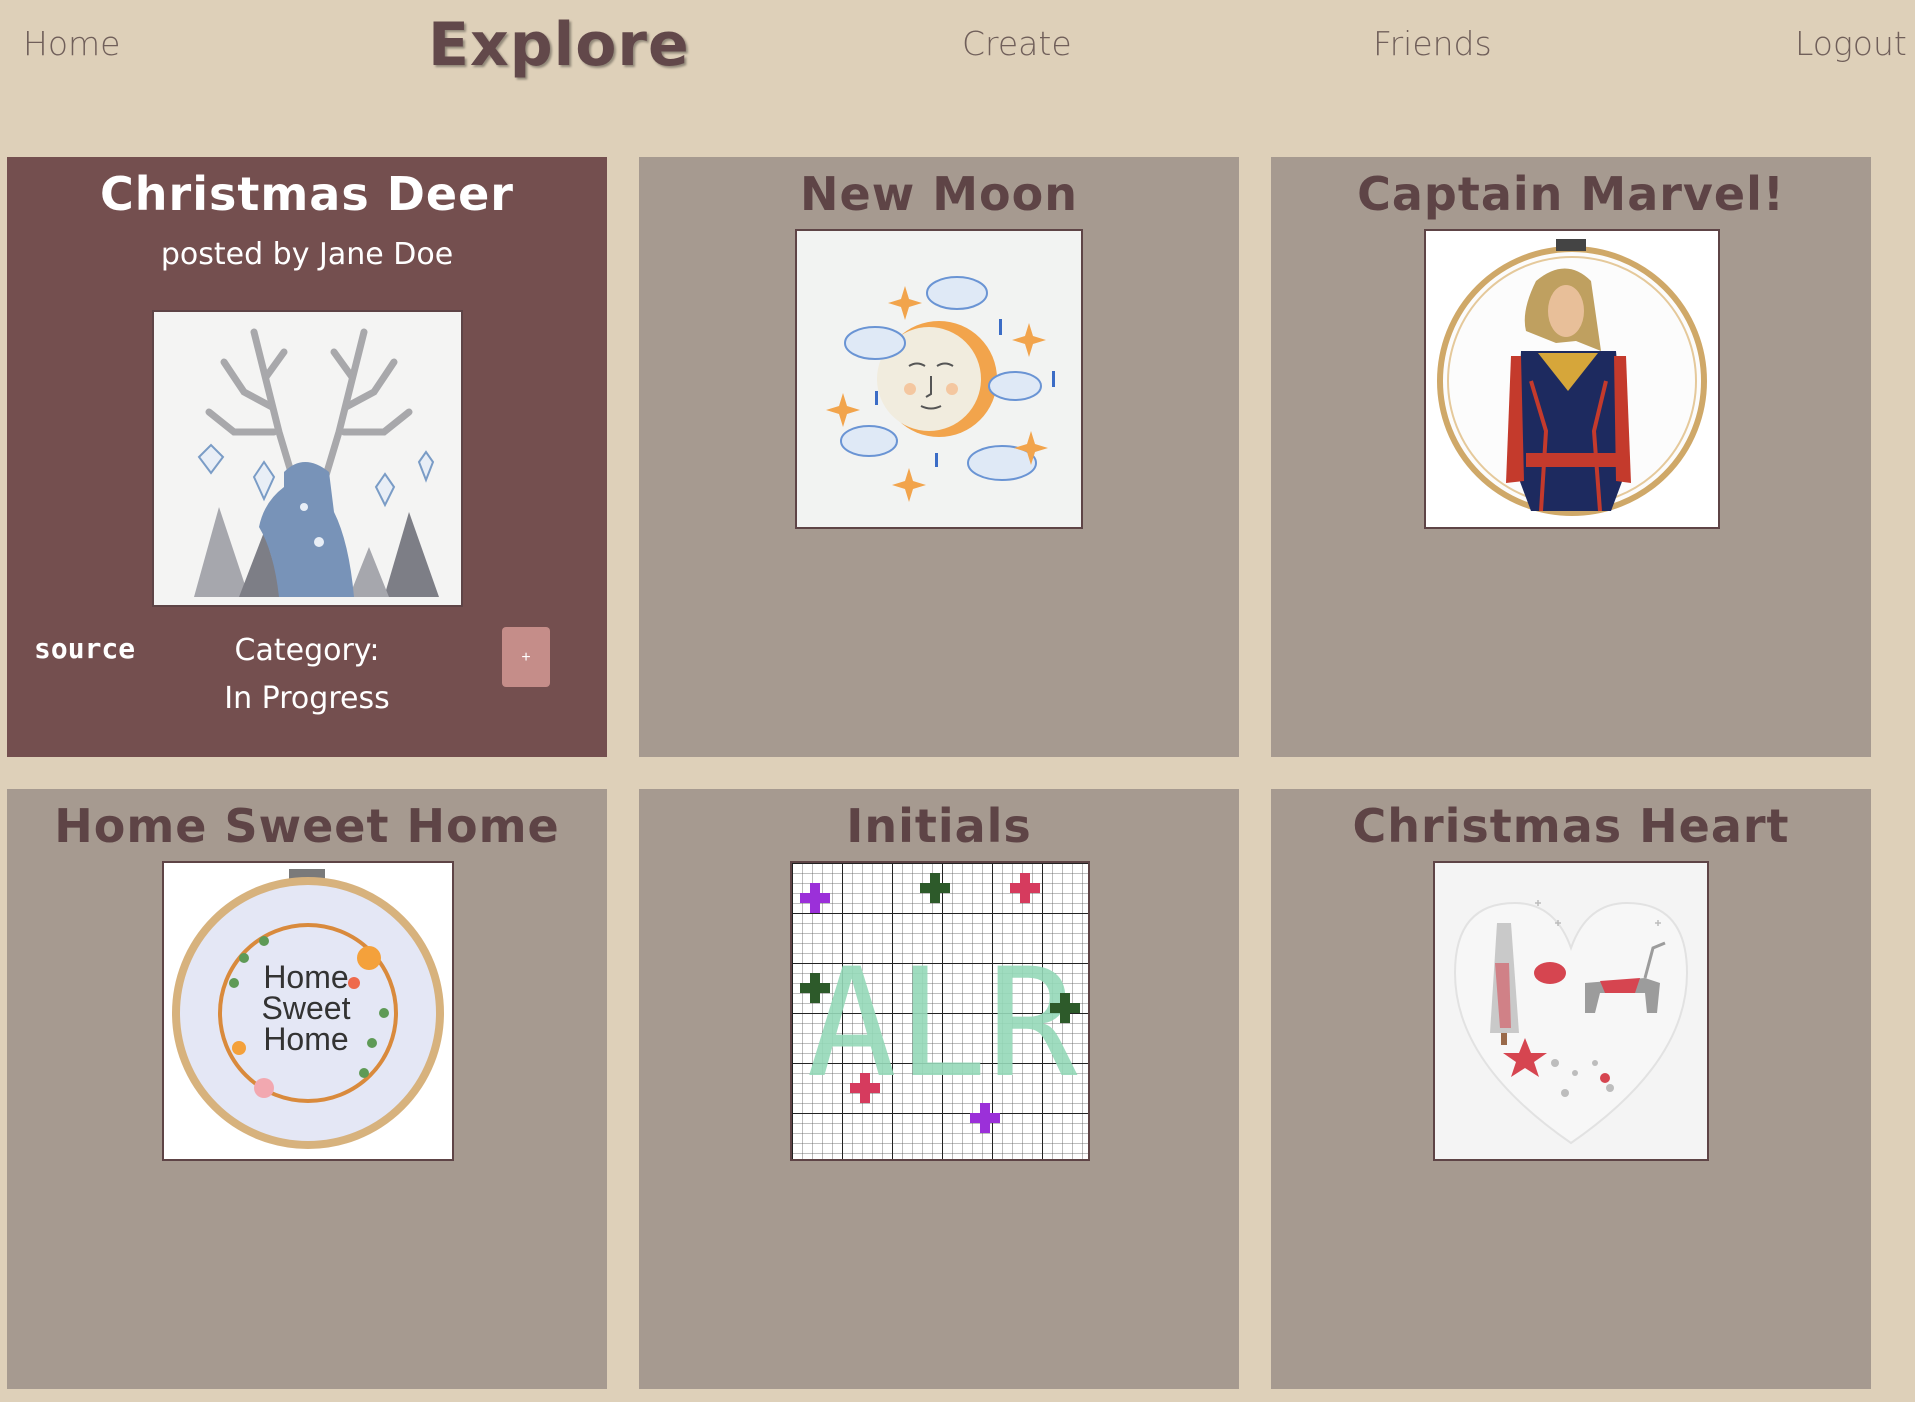 The image size is (1915, 1402). I want to click on moon-illustration, so click(939, 379).